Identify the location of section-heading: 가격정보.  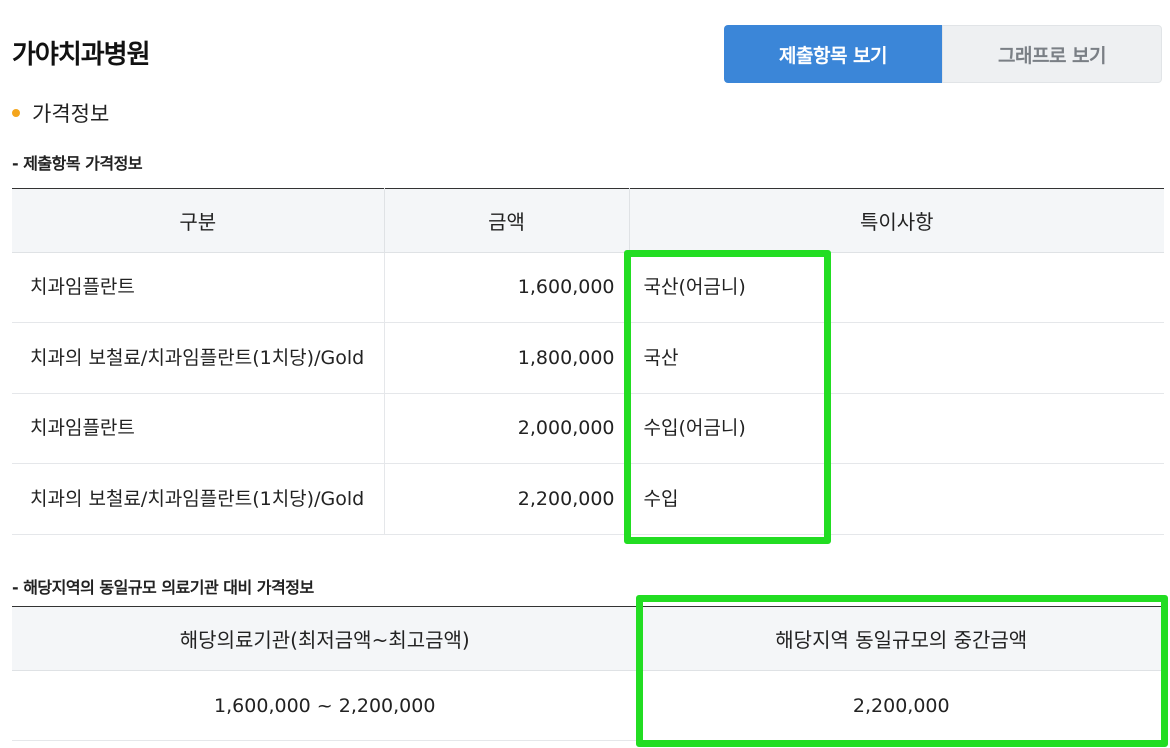
(60, 113).